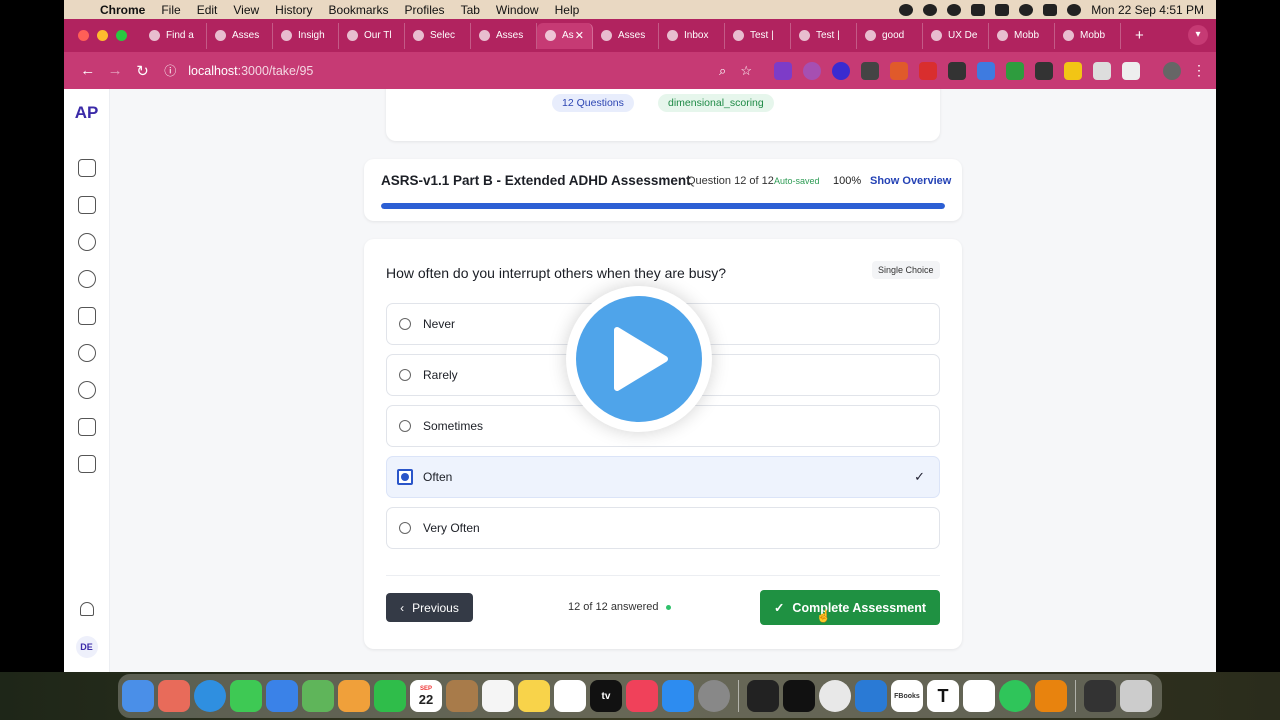  Describe the element at coordinates (142, 71) in the screenshot. I see `reload-button: ↻` at that location.